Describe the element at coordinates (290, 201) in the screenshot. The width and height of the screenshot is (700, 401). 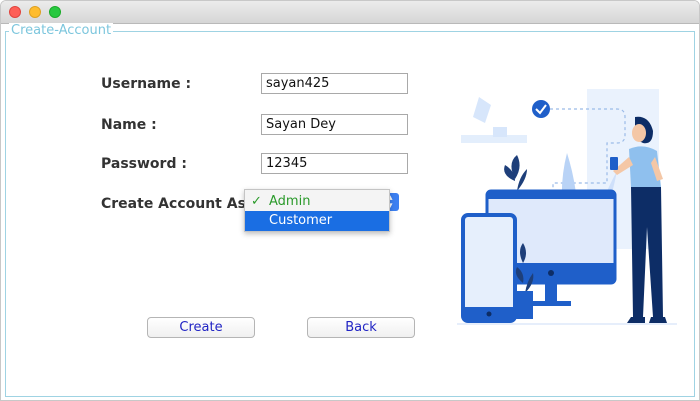
I see `option-admin-label: Admin` at that location.